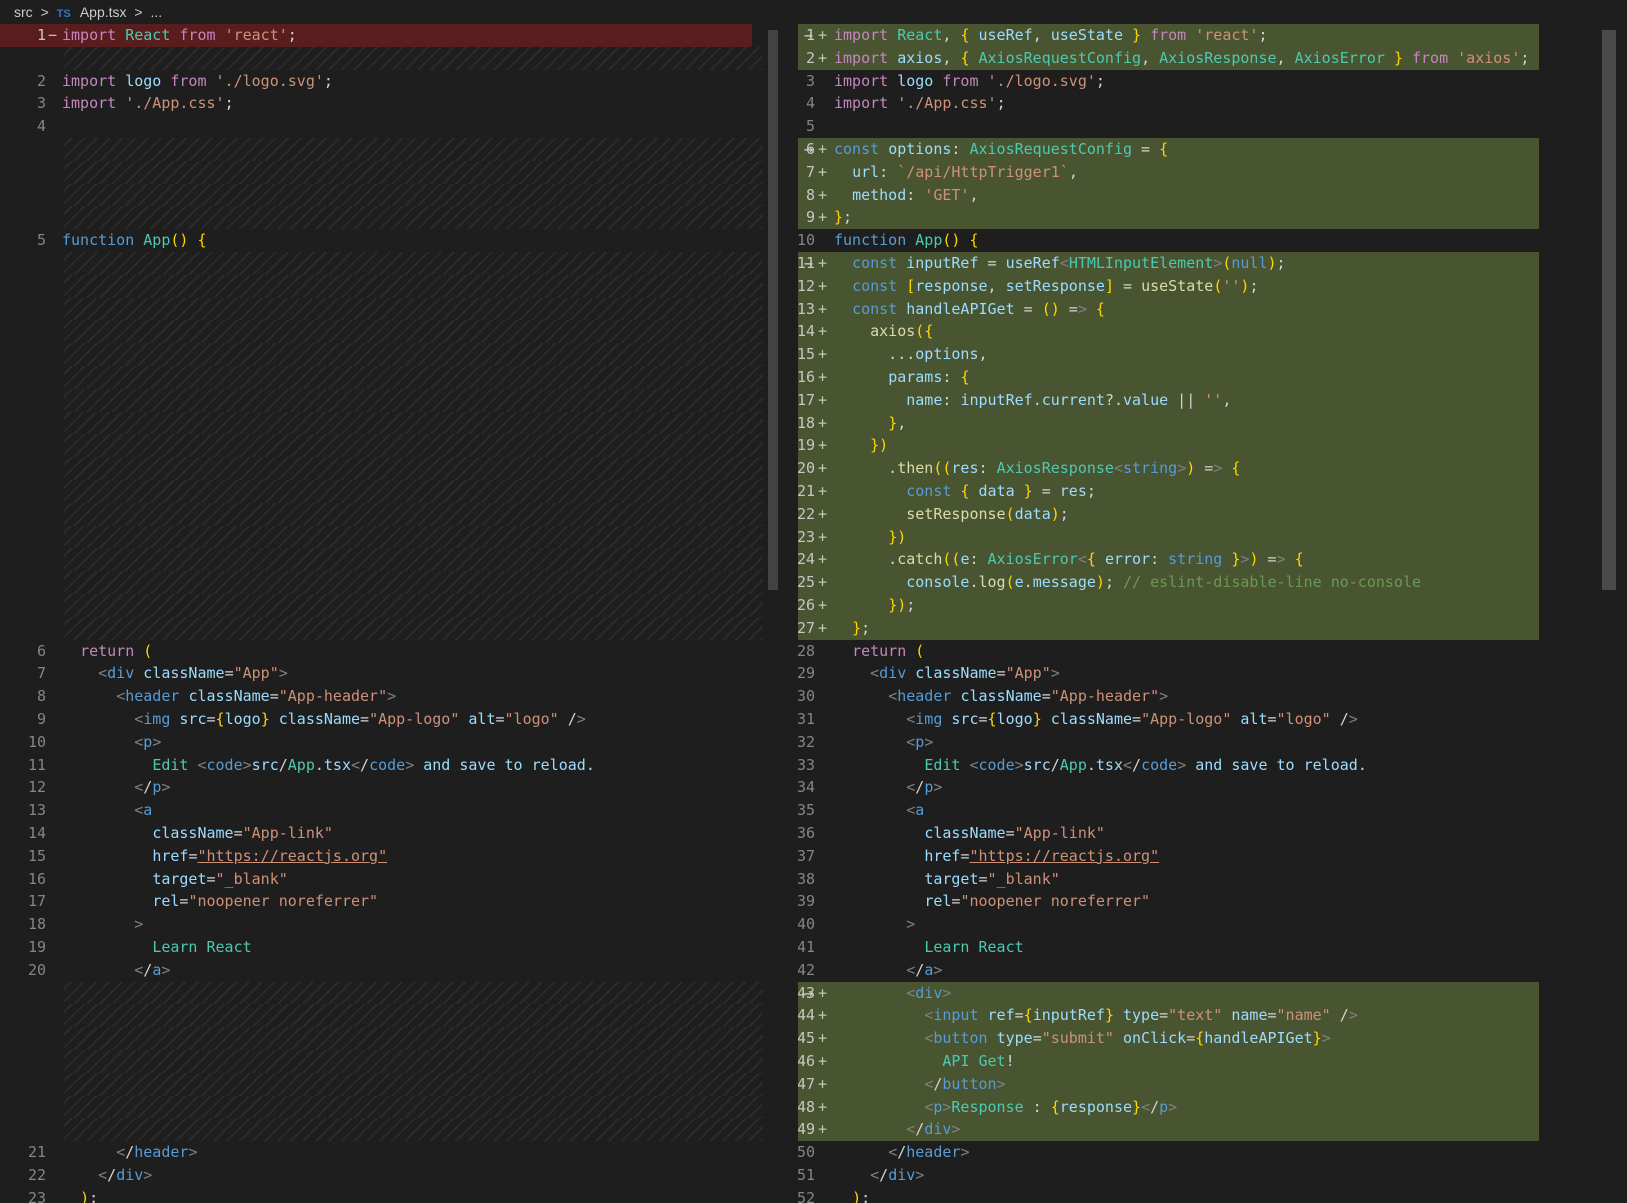  What do you see at coordinates (390, 742) in the screenshot?
I see `code-line: 10 <p>` at bounding box center [390, 742].